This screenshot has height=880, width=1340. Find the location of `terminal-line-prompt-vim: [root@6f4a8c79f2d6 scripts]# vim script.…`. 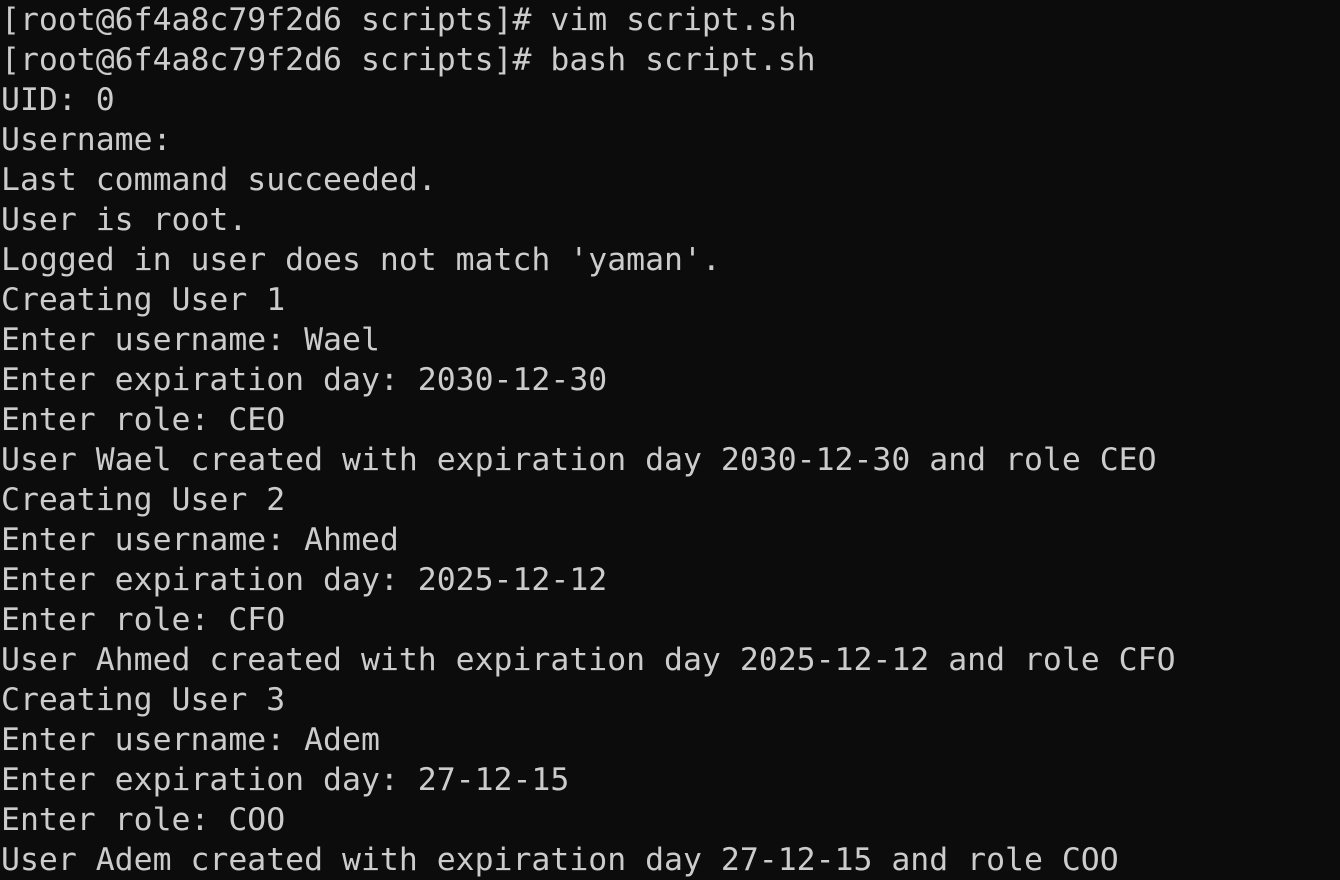

terminal-line-prompt-vim: [root@6f4a8c79f2d6 scripts]# vim script.… is located at coordinates (399, 20).